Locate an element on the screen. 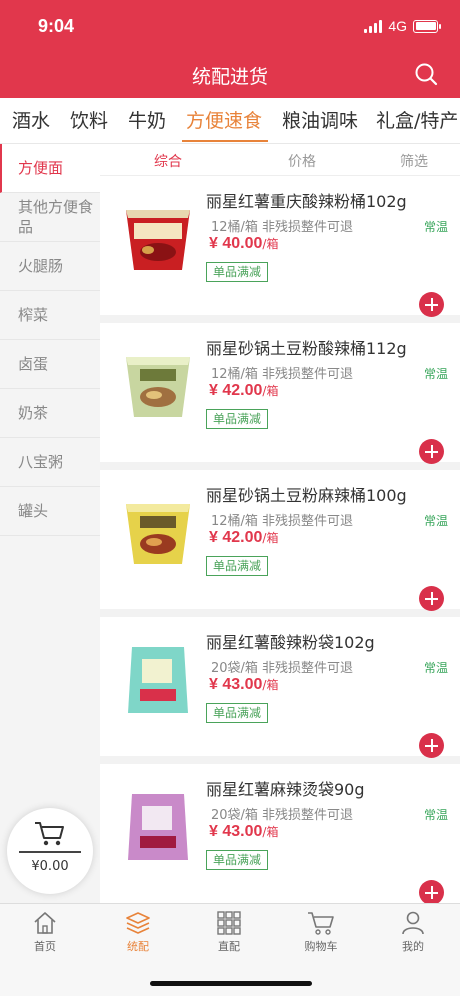 The height and width of the screenshot is (996, 460). active-tab-indicator is located at coordinates (225, 141).